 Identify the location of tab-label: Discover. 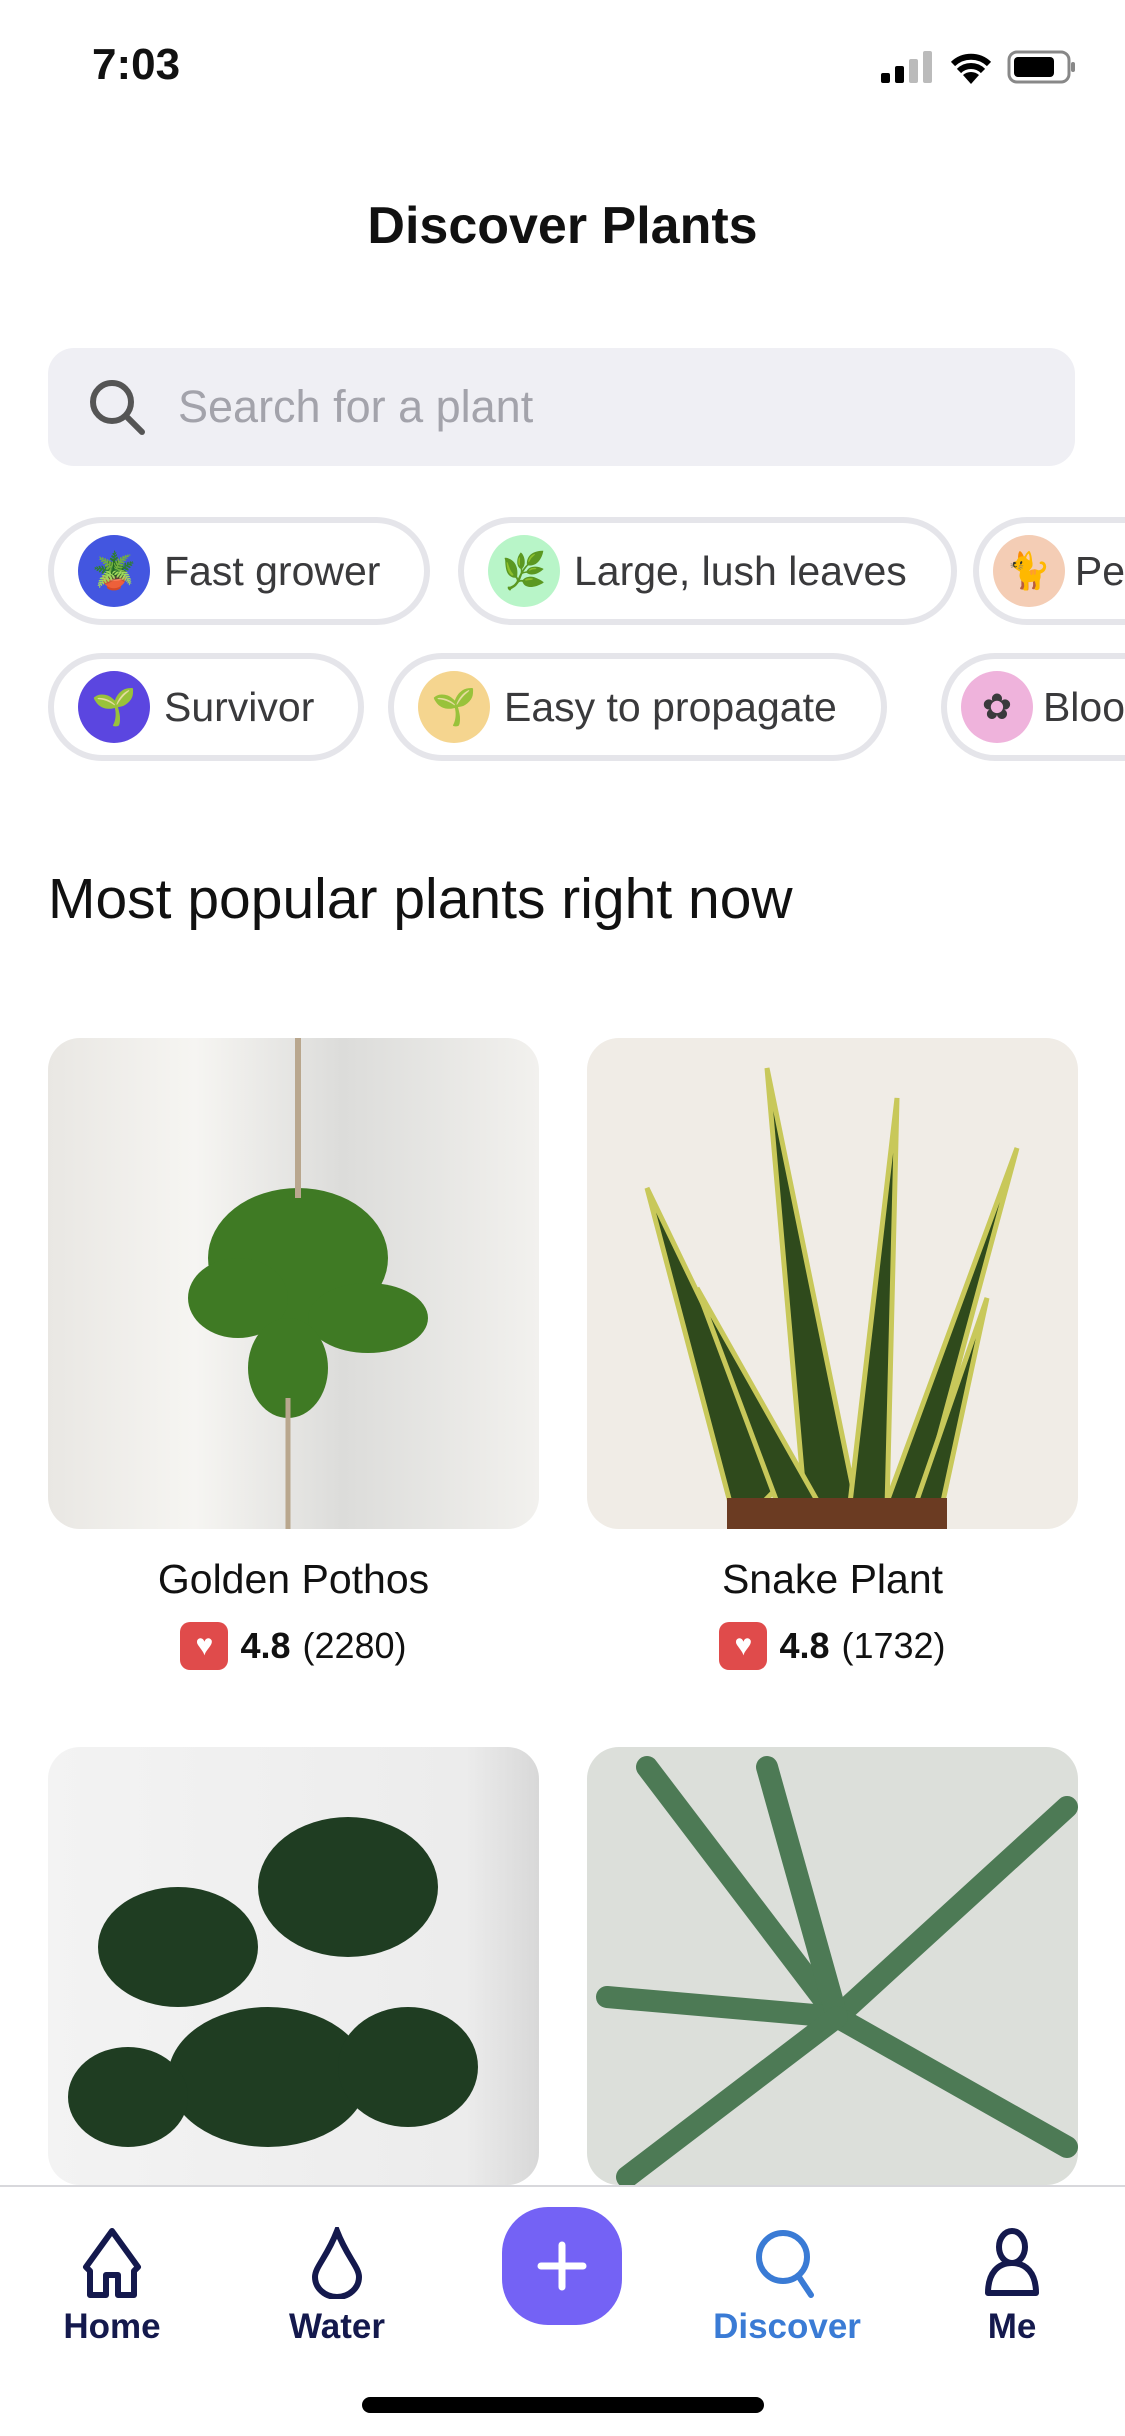
(787, 2326).